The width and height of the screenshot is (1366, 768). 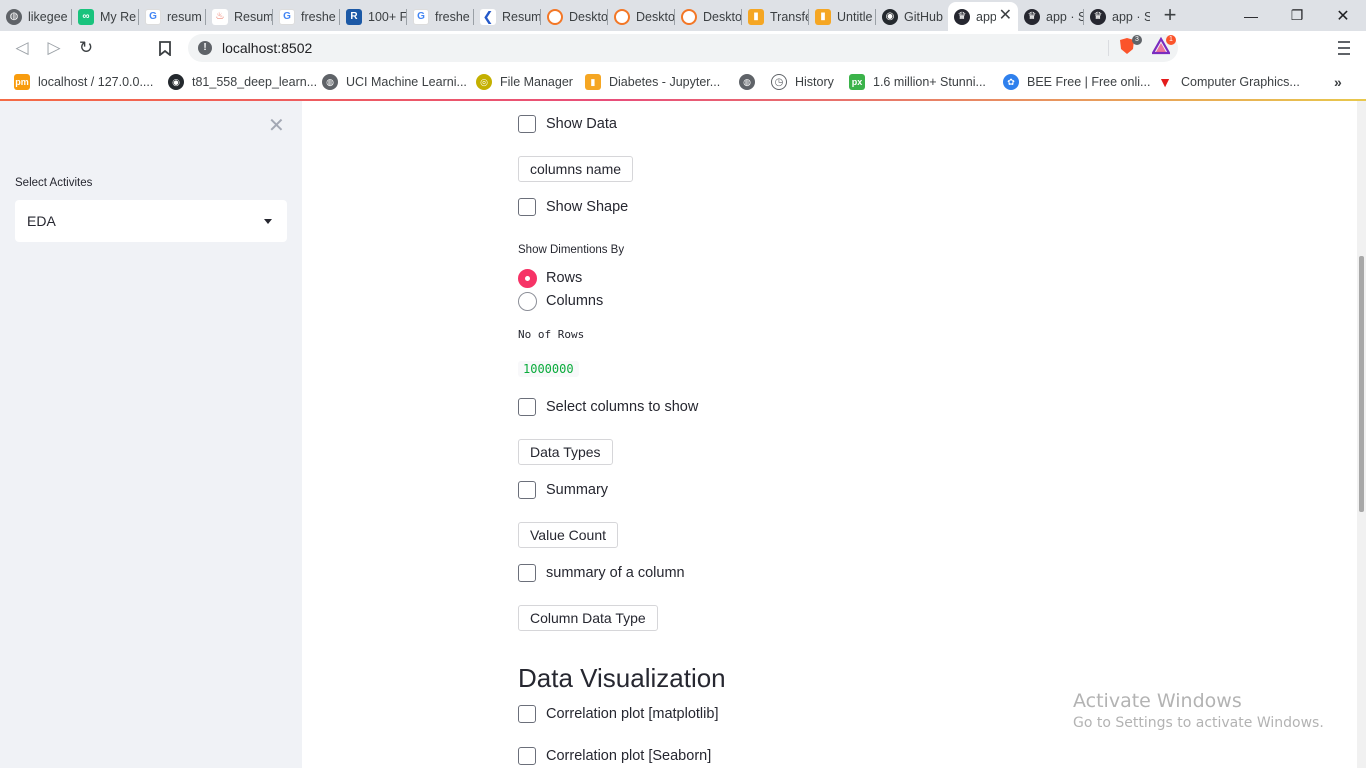 I want to click on browser-tab: ▮ Transfe, so click(x=775, y=16).